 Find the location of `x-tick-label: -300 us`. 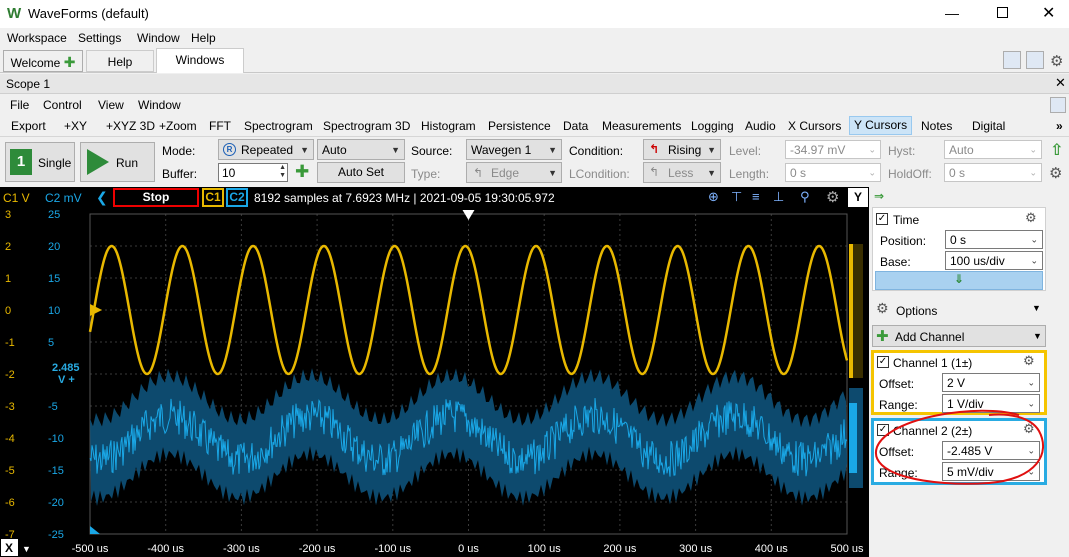

x-tick-label: -300 us is located at coordinates (241, 549).